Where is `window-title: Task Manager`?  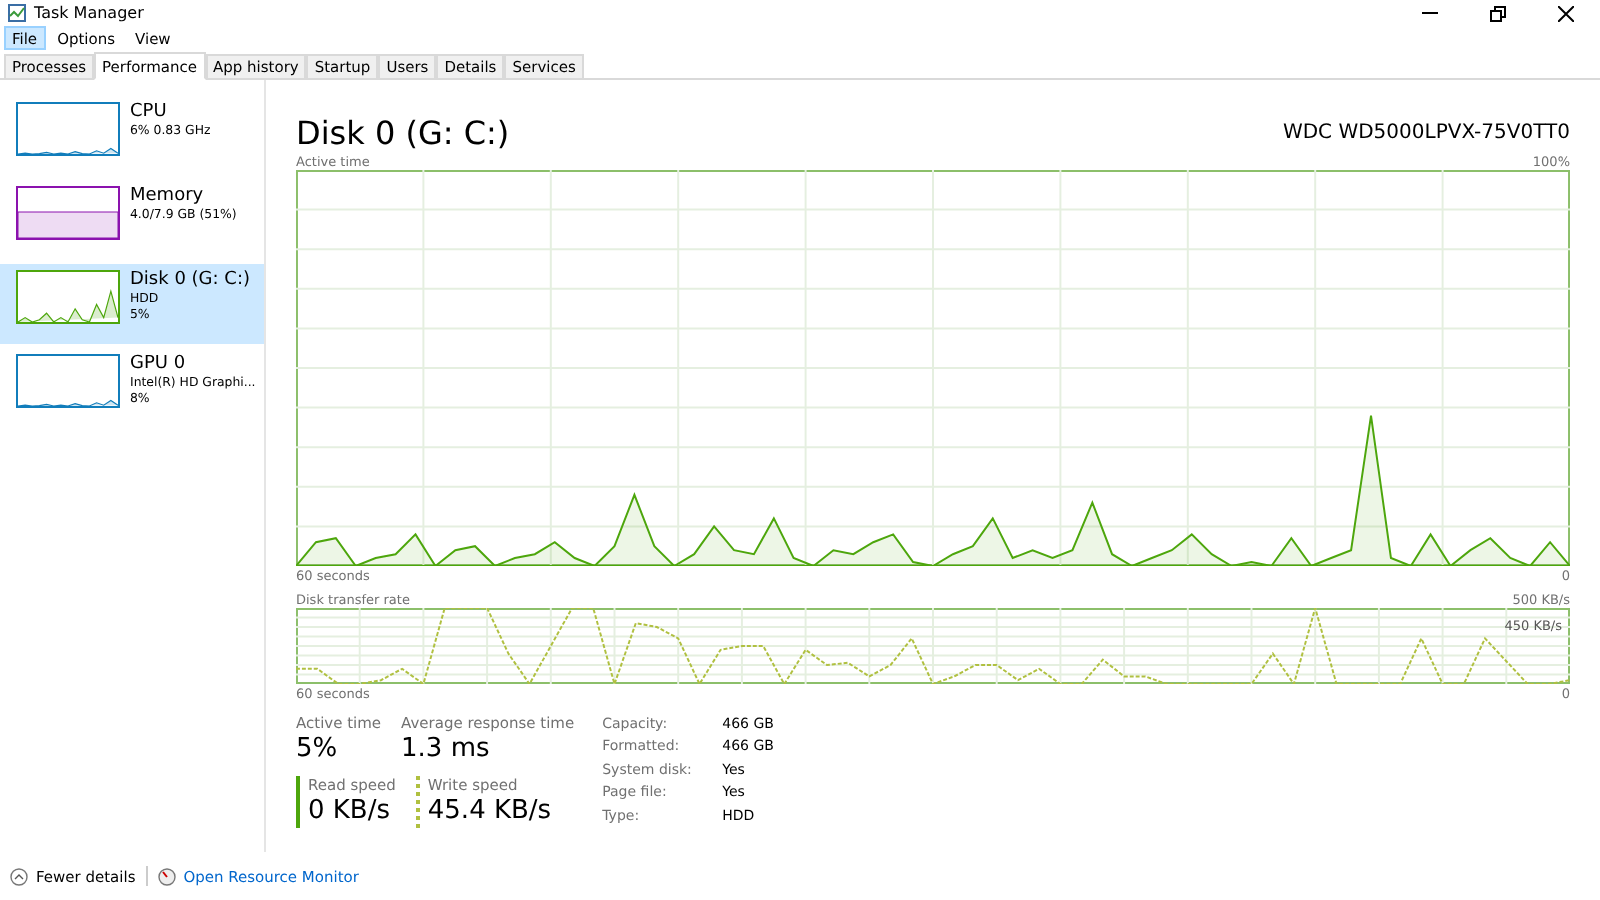 window-title: Task Manager is located at coordinates (90, 13).